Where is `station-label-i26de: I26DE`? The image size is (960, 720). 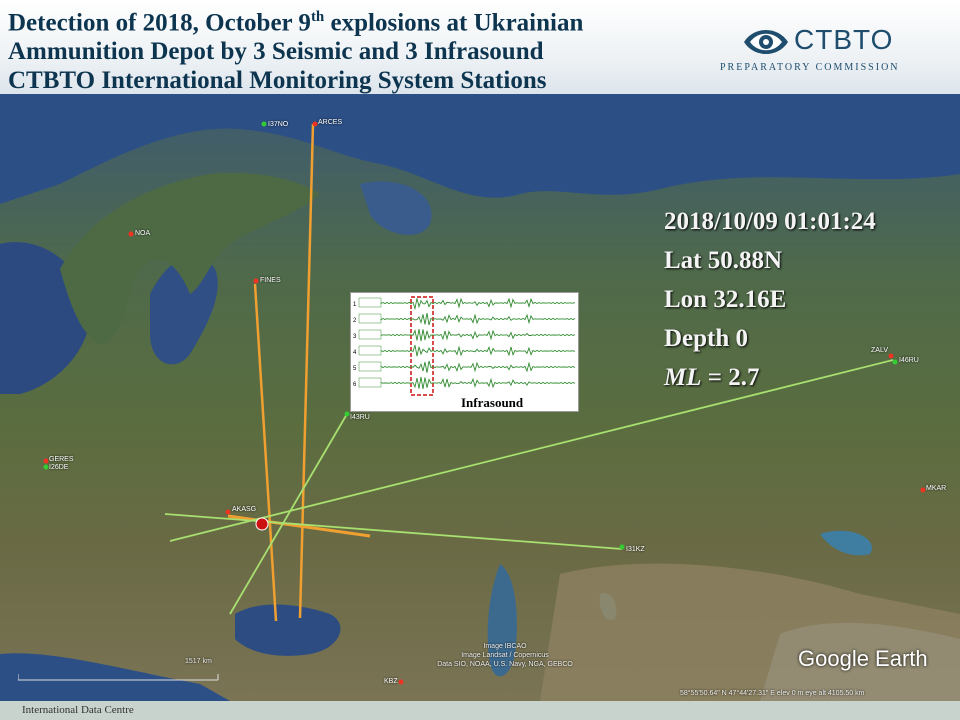
station-label-i26de: I26DE is located at coordinates (59, 467).